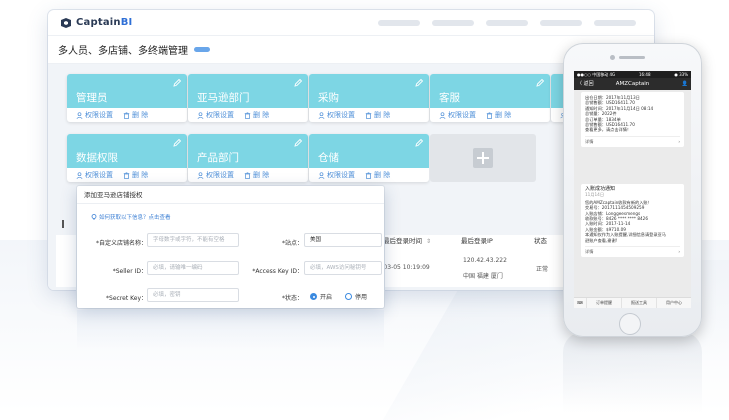 The image size is (729, 420). I want to click on role-card: 客服权限设置 删 除, so click(490, 98).